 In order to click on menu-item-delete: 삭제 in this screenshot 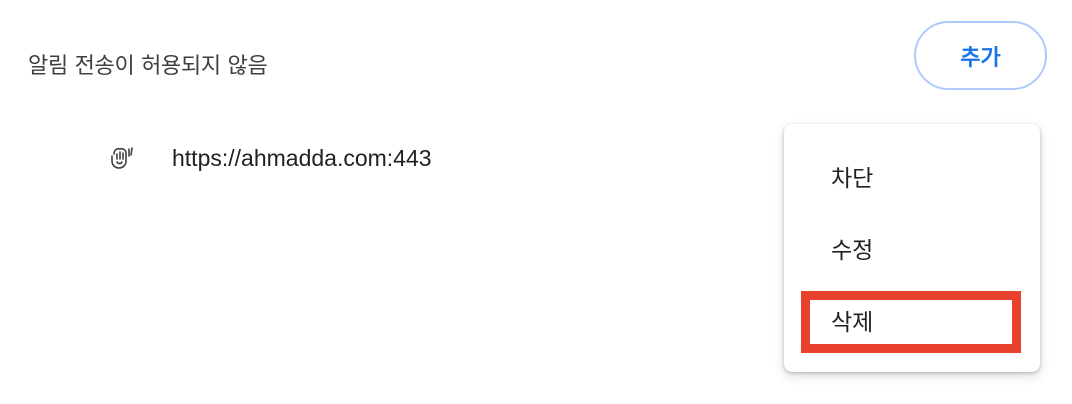, I will do `click(912, 320)`.